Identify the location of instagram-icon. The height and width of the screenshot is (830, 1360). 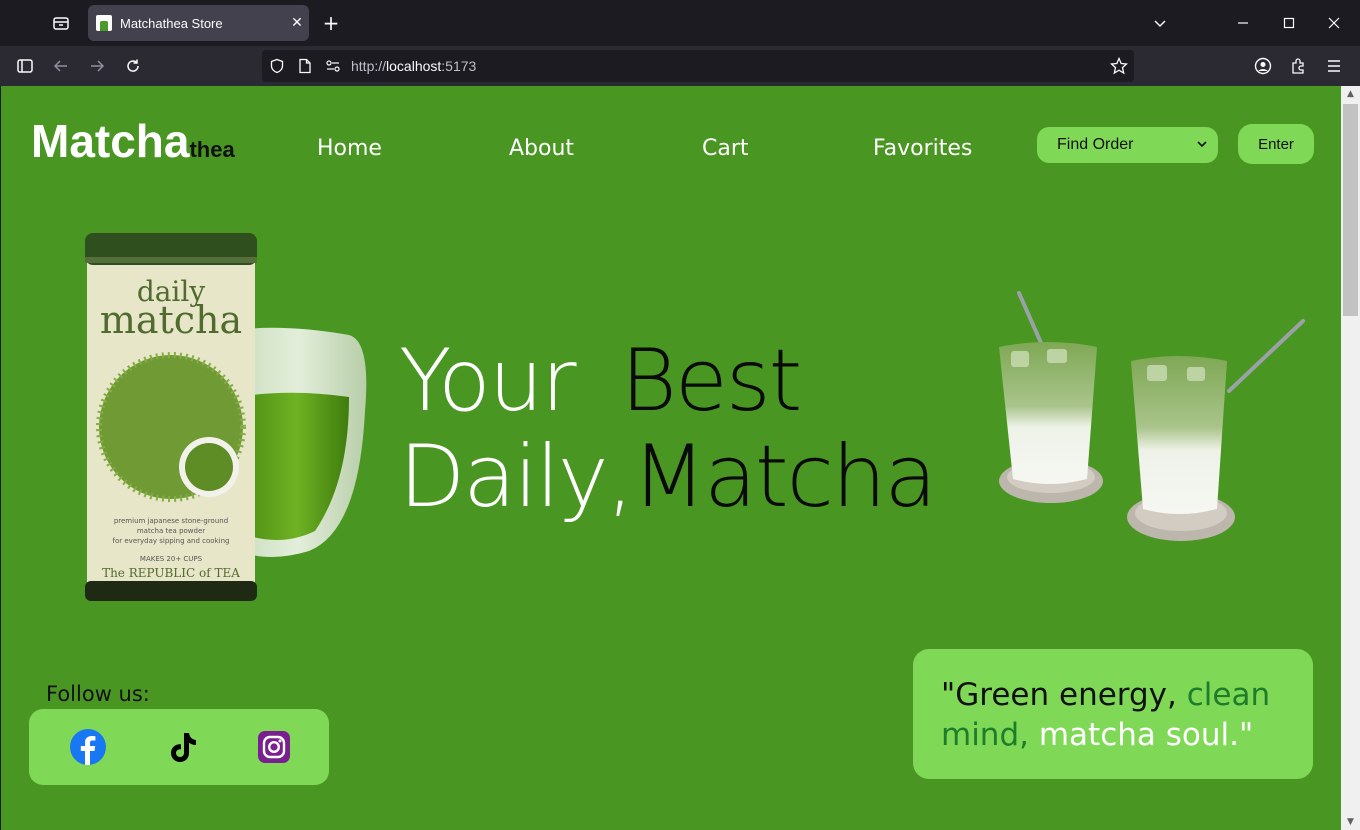
(274, 747).